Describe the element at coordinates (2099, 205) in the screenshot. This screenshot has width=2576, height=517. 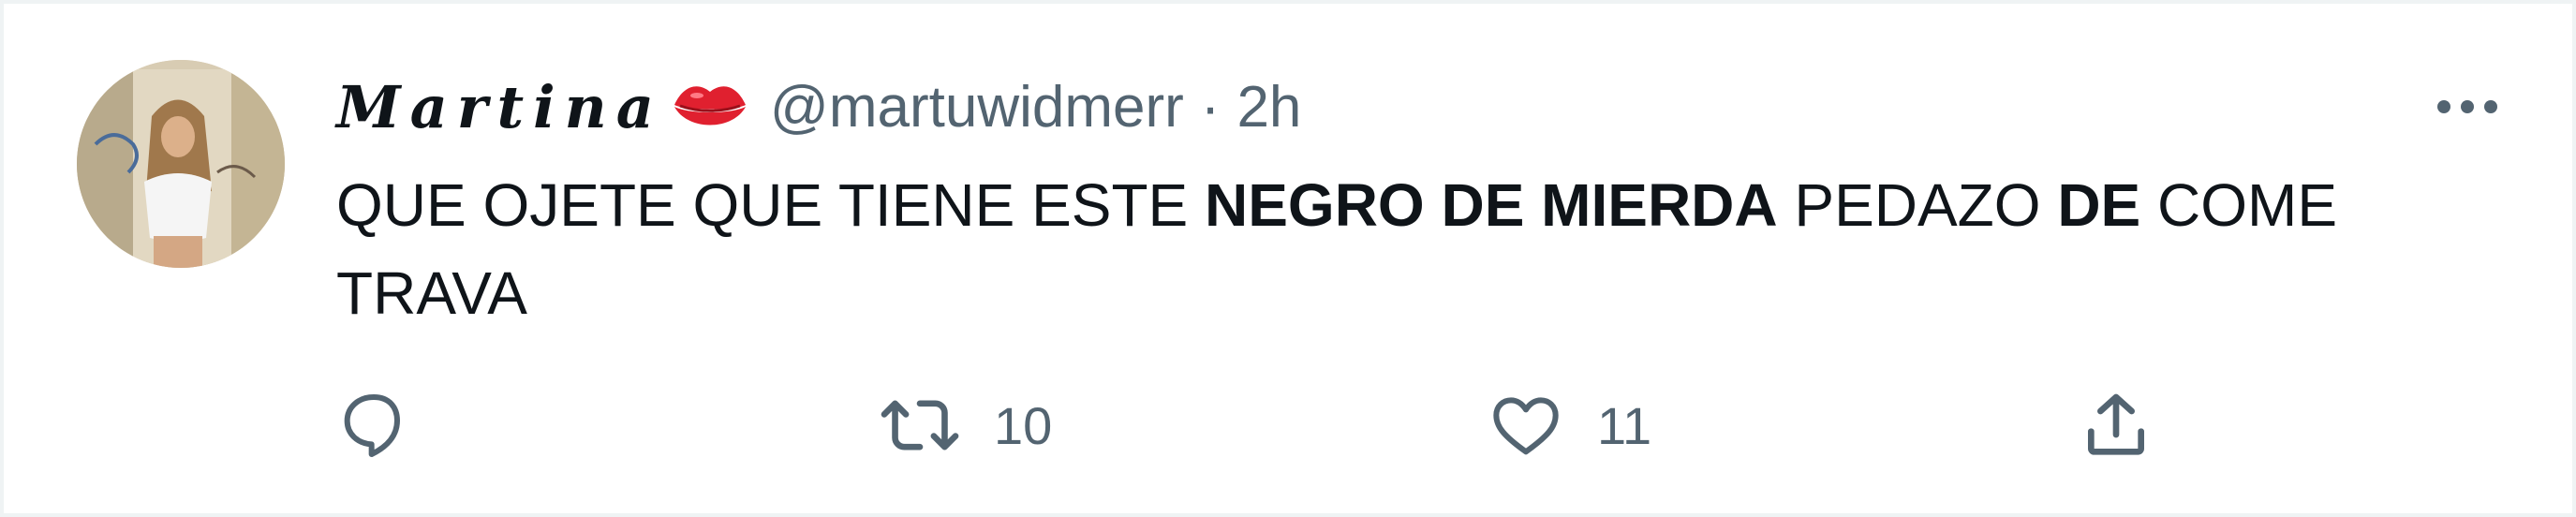
I see `tweet-text-part-bold: DE` at that location.